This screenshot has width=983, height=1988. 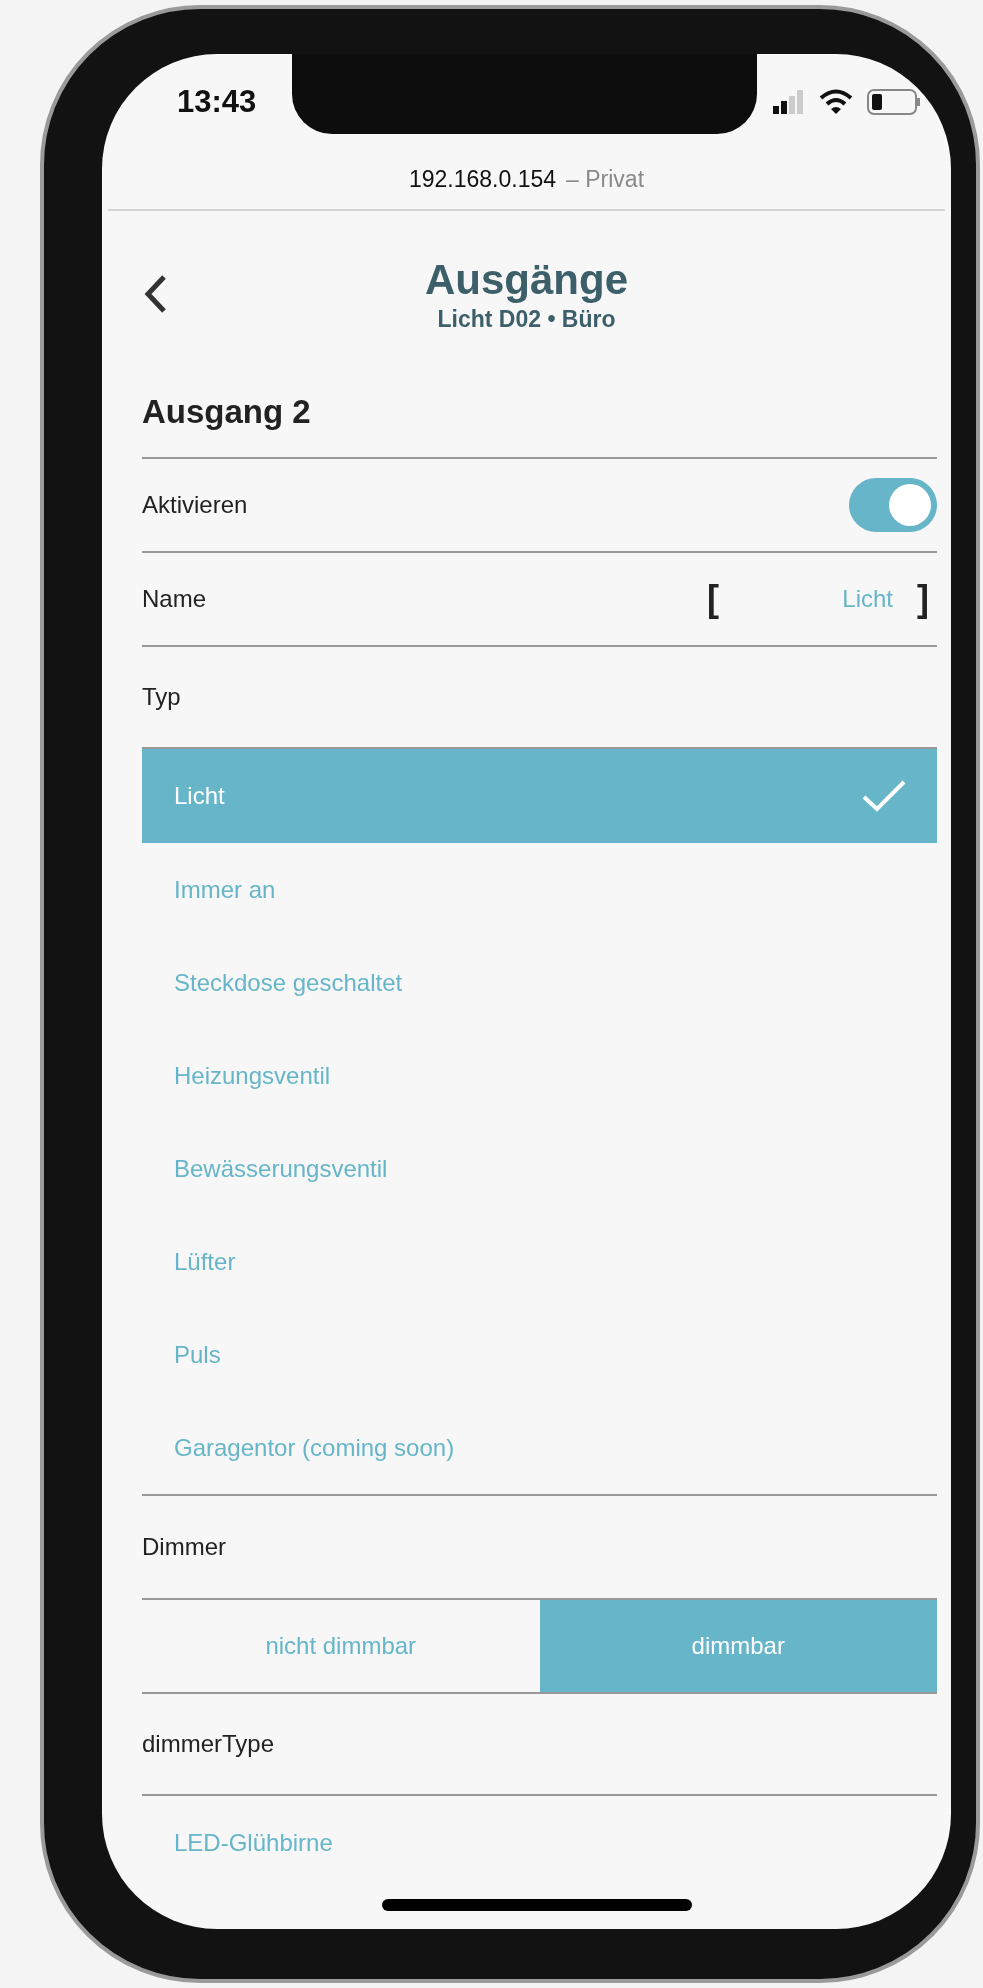 What do you see at coordinates (539, 982) in the screenshot?
I see `option-item: Steckdose geschaltet` at bounding box center [539, 982].